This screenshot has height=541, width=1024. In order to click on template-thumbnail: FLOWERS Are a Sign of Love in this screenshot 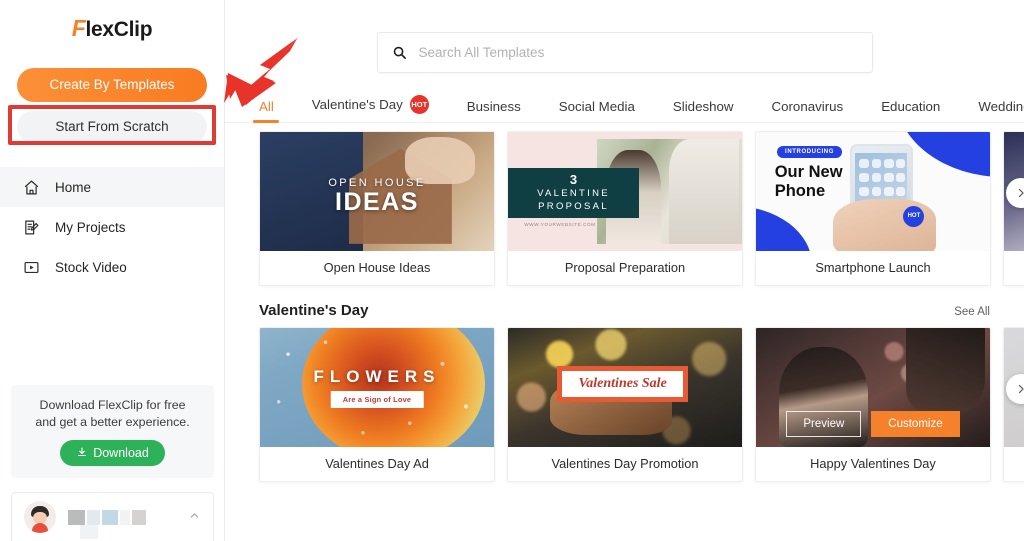, I will do `click(377, 387)`.